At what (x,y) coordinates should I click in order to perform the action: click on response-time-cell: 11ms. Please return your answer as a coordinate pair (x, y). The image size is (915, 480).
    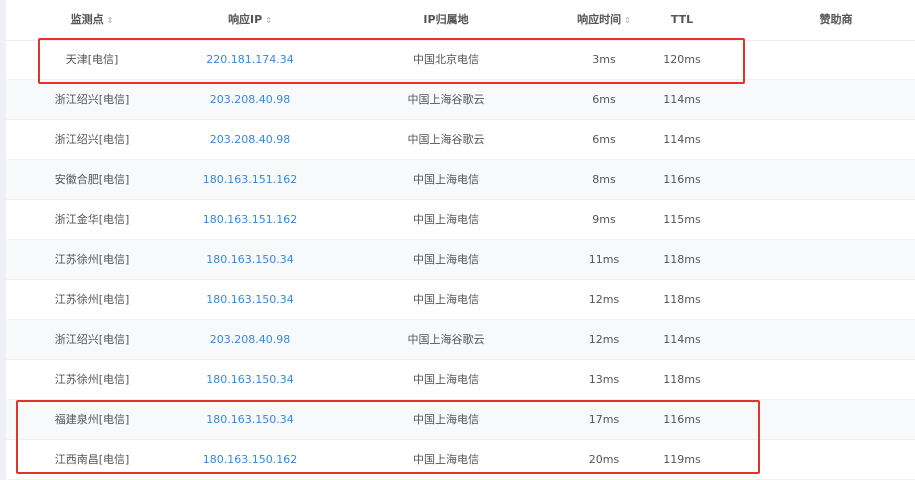
    Looking at the image, I should click on (604, 259).